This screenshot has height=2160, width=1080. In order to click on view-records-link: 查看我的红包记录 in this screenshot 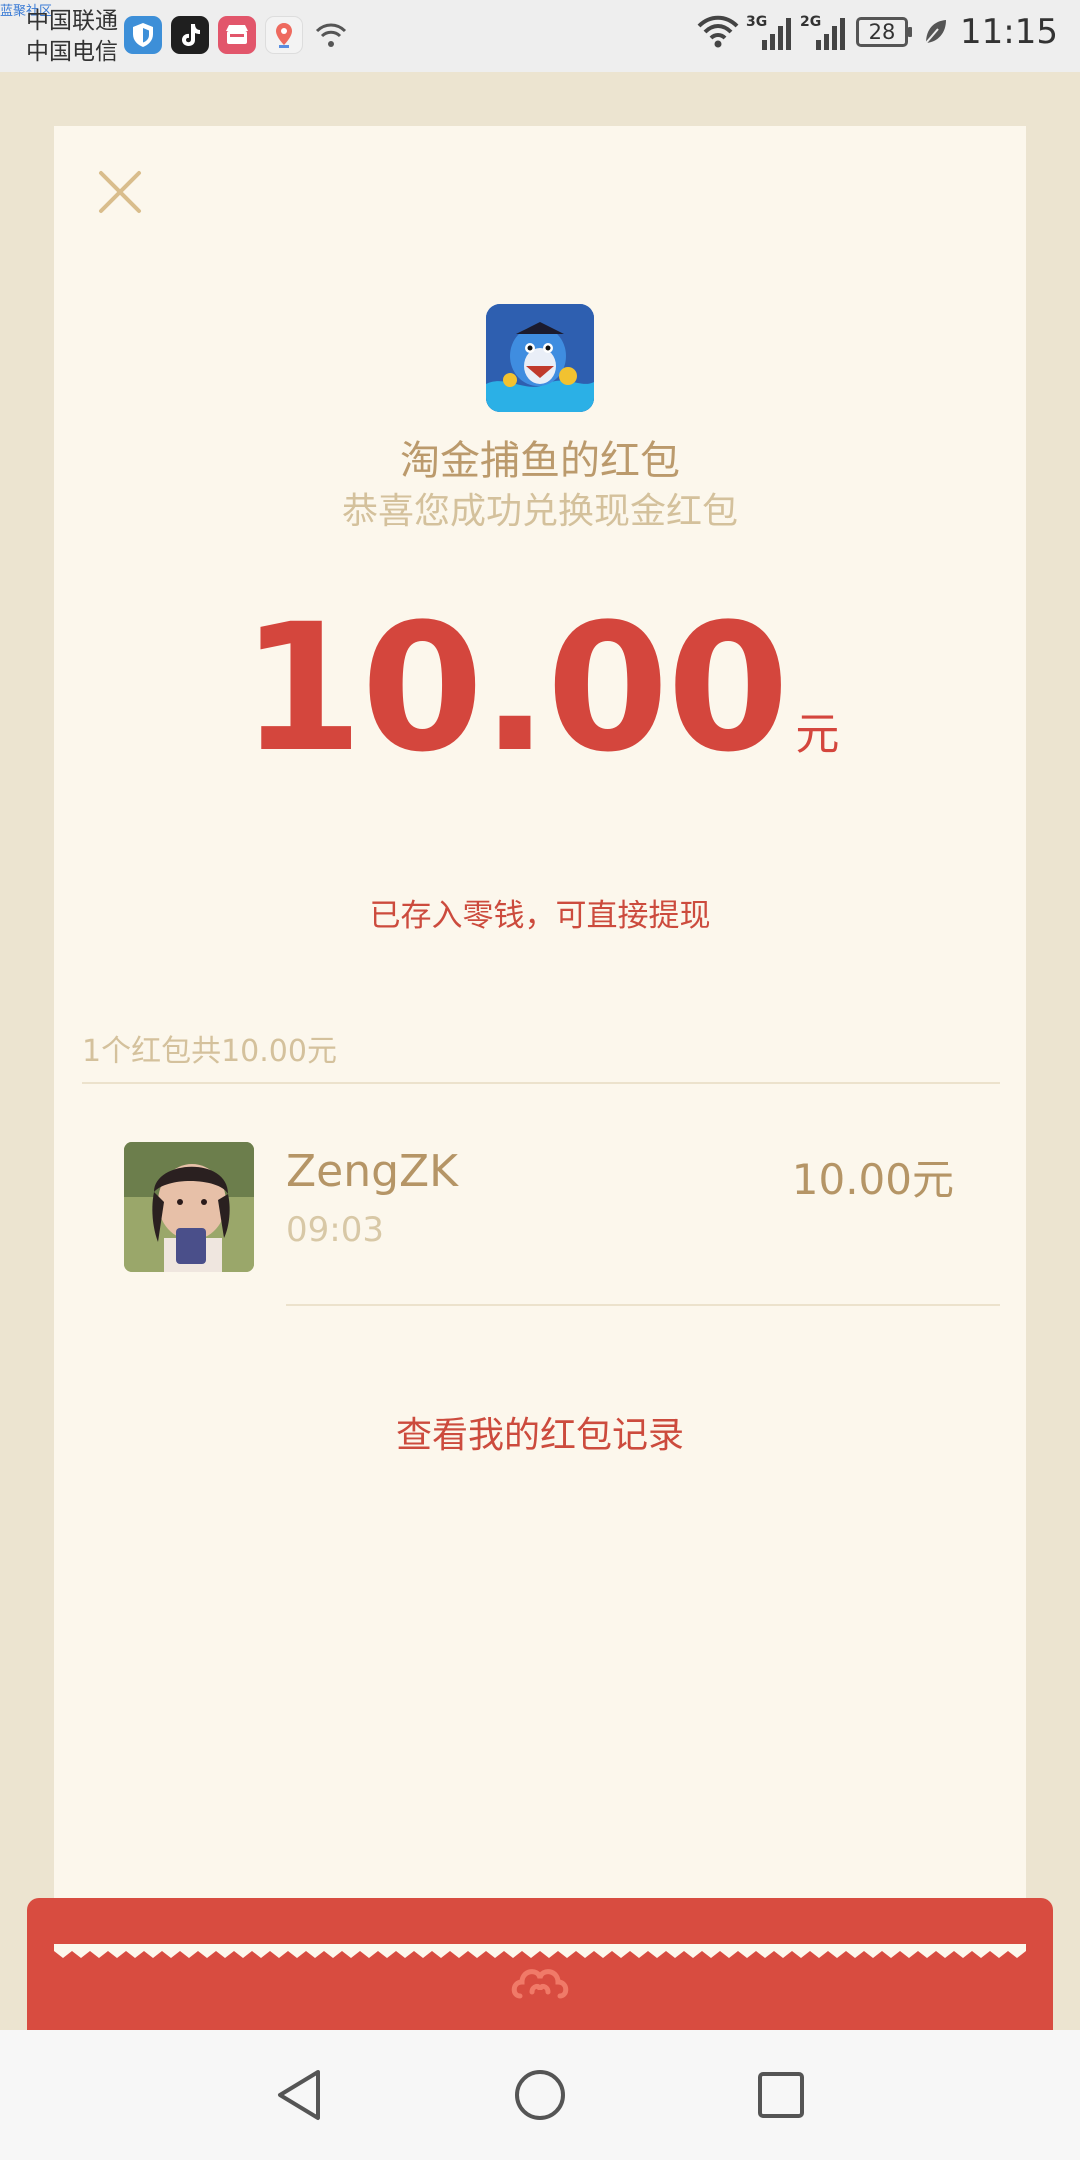, I will do `click(540, 1432)`.